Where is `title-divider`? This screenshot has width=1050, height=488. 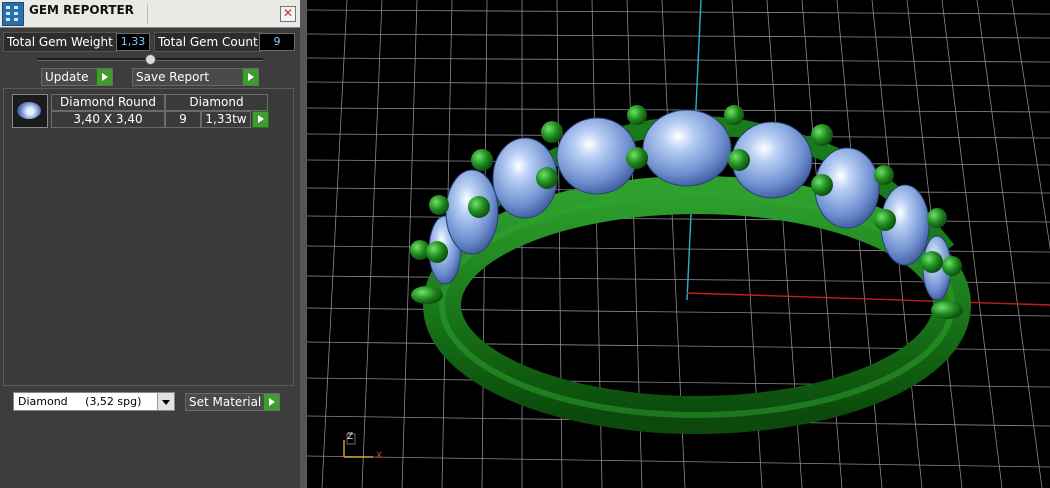 title-divider is located at coordinates (147, 14).